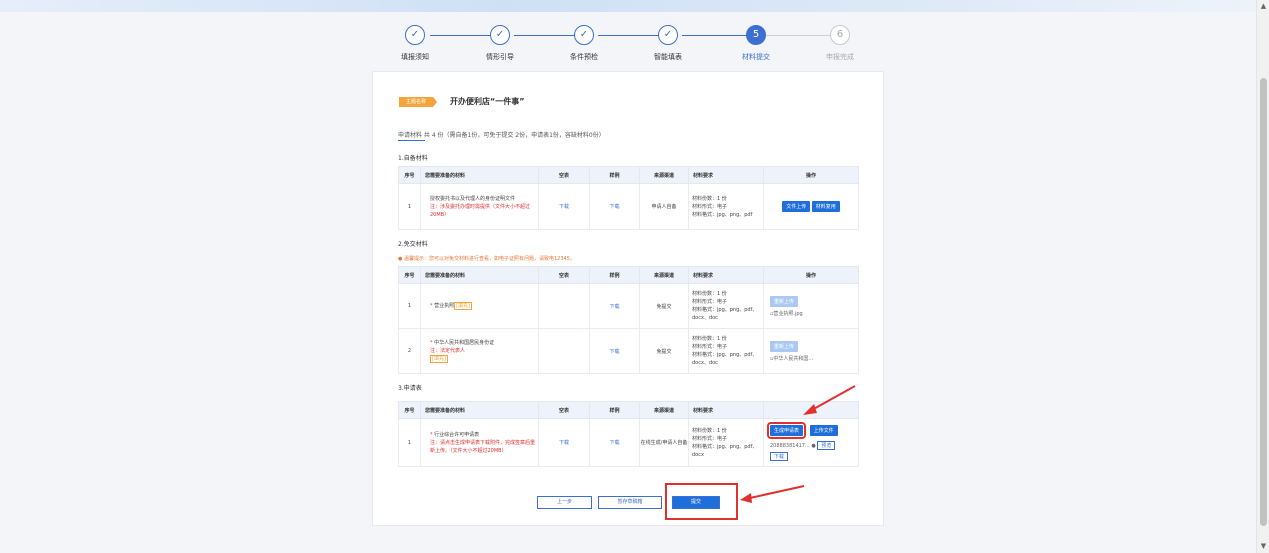 Image resolution: width=1269 pixels, height=553 pixels. Describe the element at coordinates (584, 57) in the screenshot. I see `step-label: 条件预检` at that location.